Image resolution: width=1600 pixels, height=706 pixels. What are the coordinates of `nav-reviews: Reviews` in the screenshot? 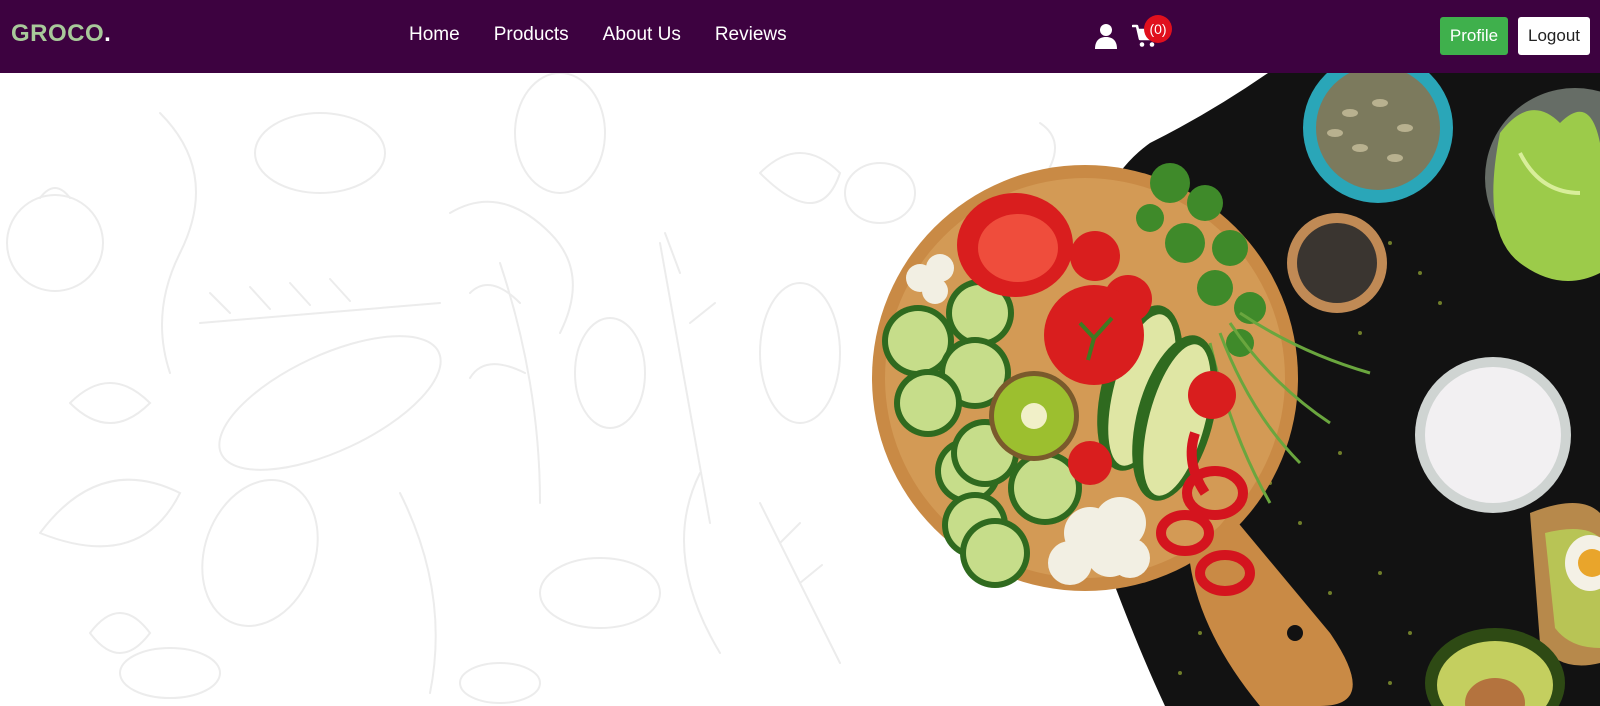 It's located at (751, 35).